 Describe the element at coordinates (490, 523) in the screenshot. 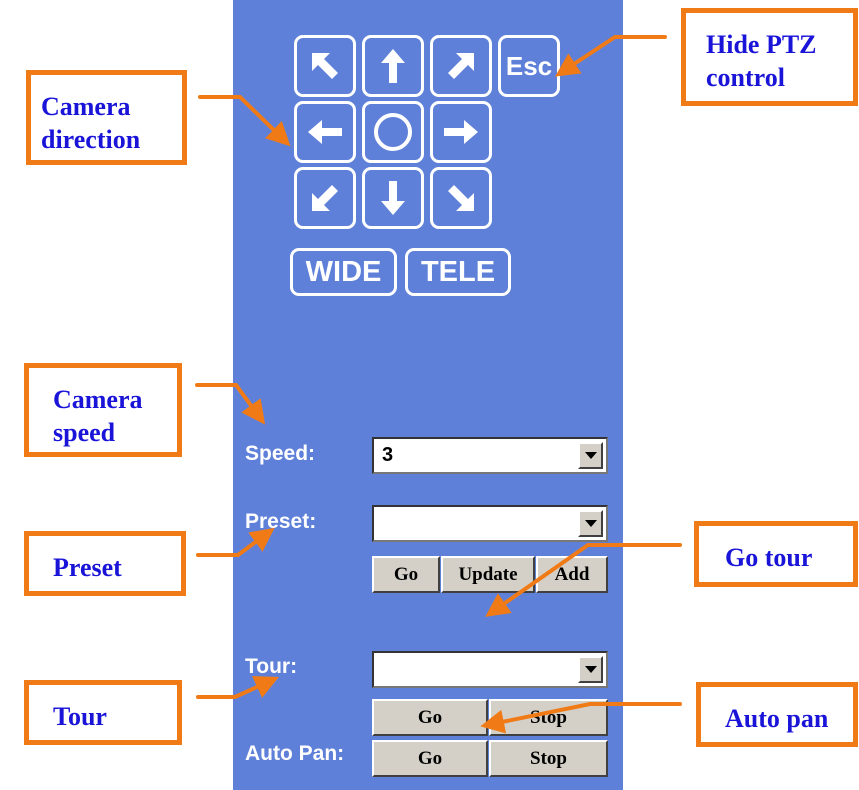

I see `preset-select` at that location.